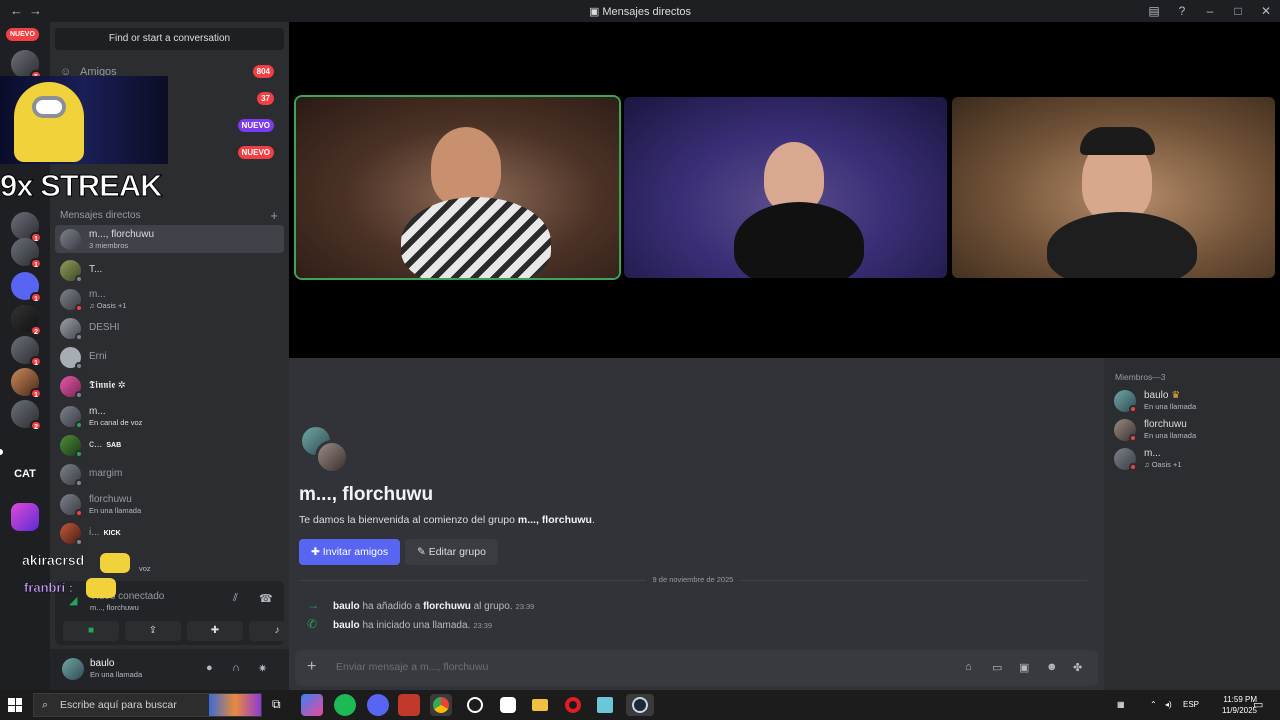 This screenshot has width=1280, height=720. Describe the element at coordinates (53, 560) in the screenshot. I see `stream-chat-user: akiracrsd` at that location.